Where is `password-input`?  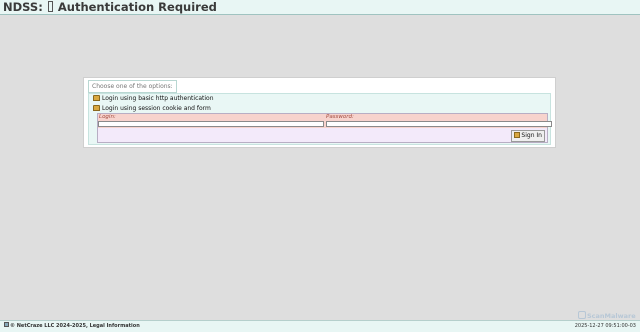 password-input is located at coordinates (439, 124).